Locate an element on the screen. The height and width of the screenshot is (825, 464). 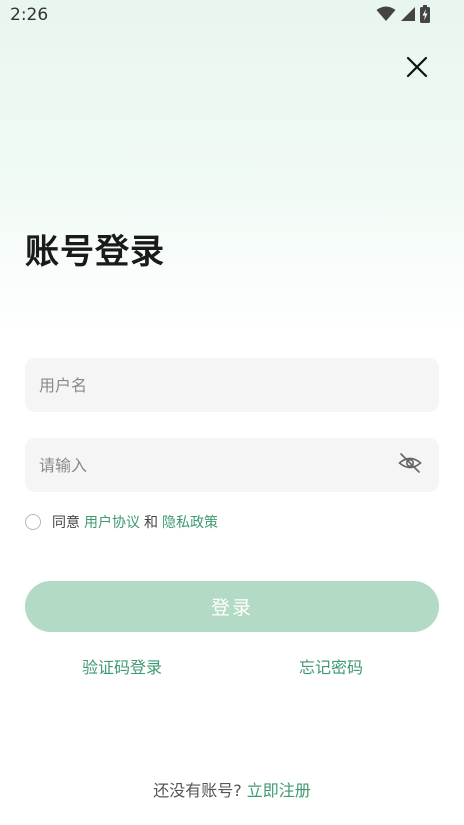
no-account-text: 还没有账号? is located at coordinates (197, 790).